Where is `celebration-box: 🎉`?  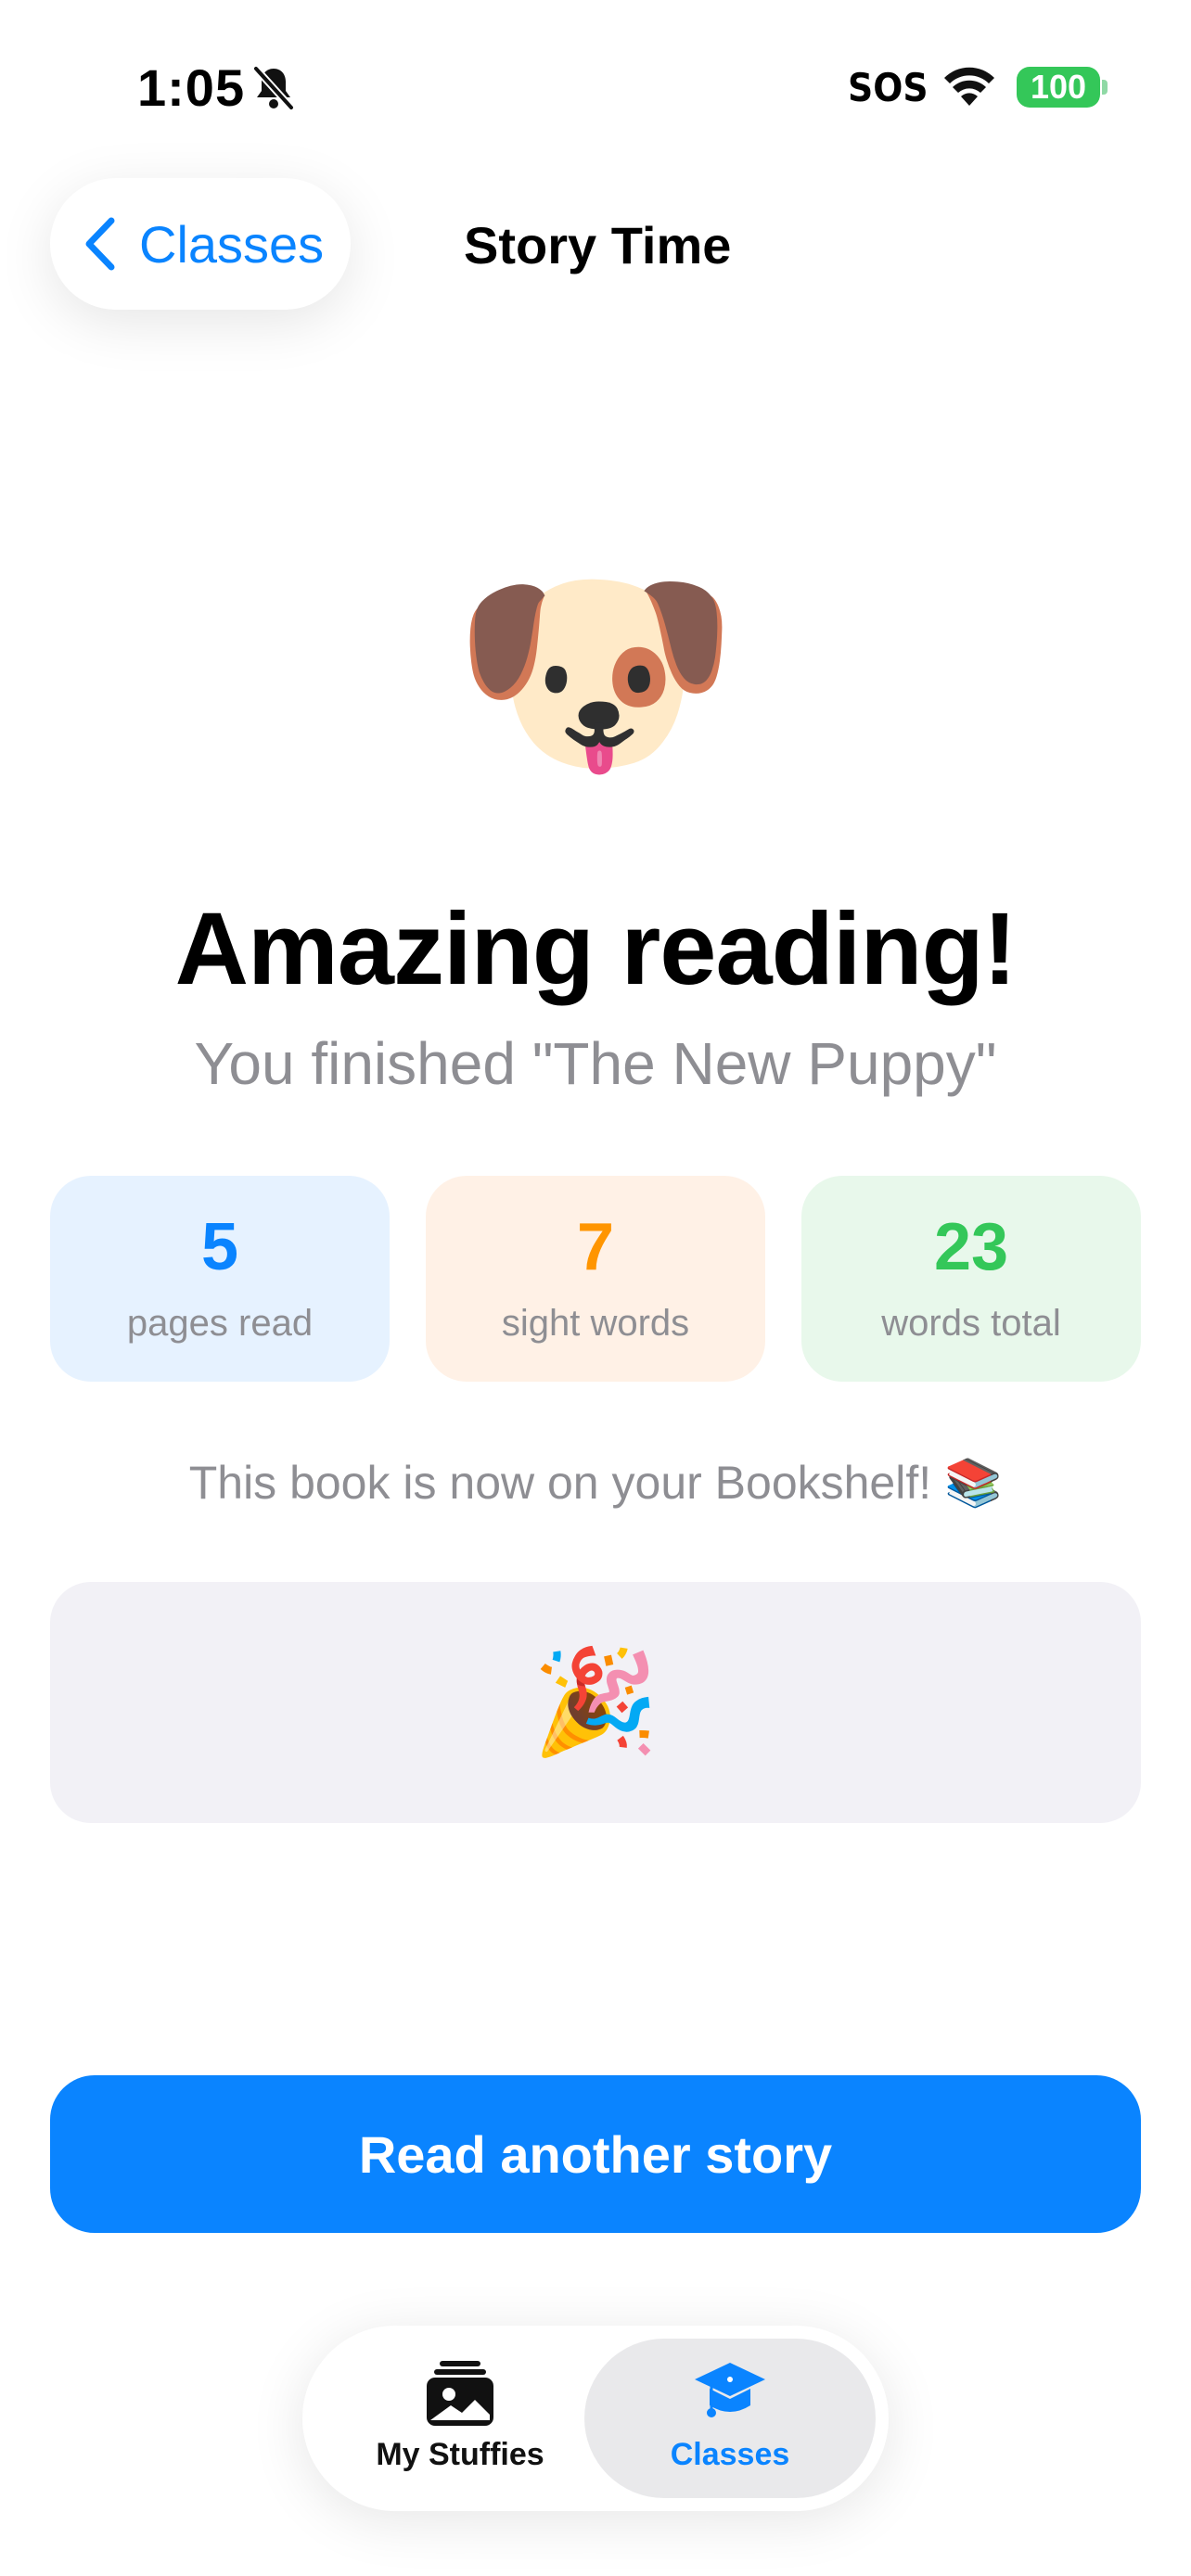 celebration-box: 🎉 is located at coordinates (595, 1702).